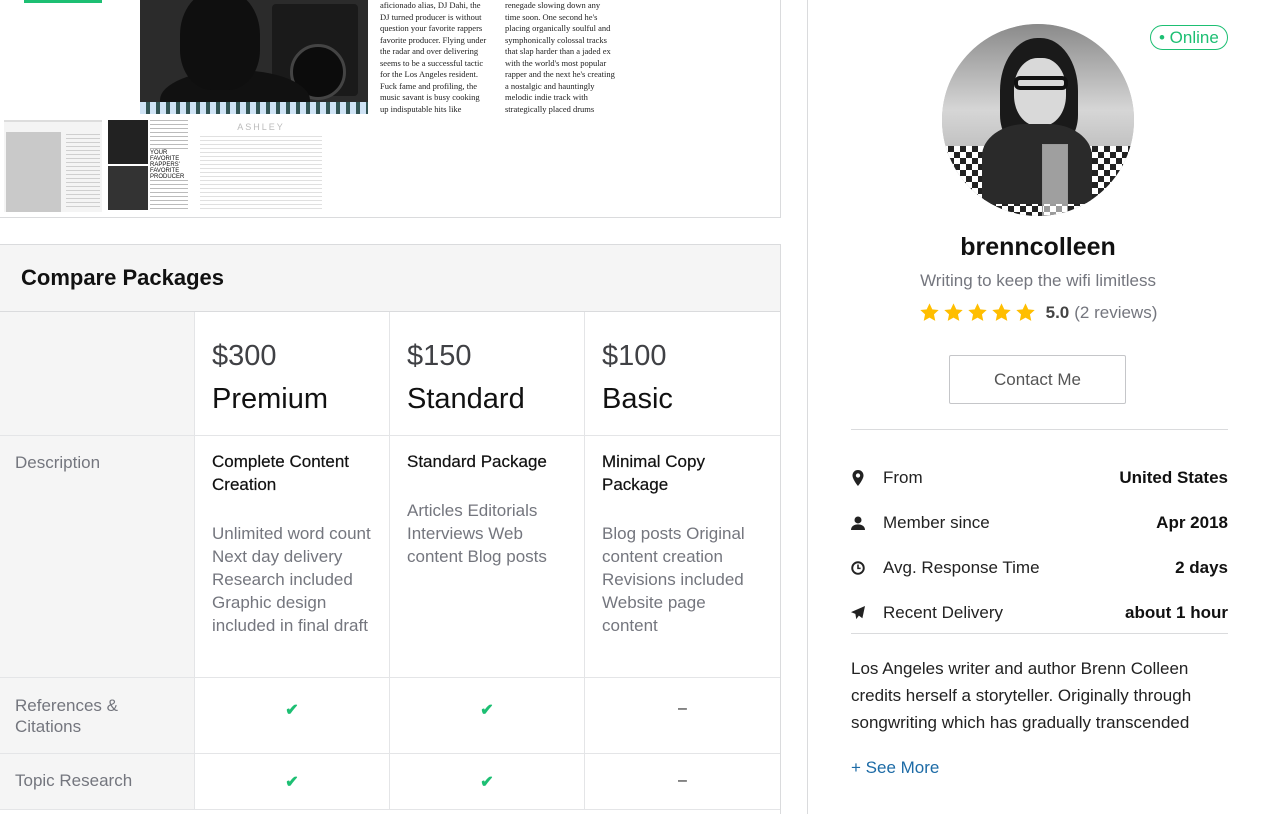 This screenshot has height=814, width=1269. What do you see at coordinates (867, 613) in the screenshot?
I see `paper-plane-icon` at bounding box center [867, 613].